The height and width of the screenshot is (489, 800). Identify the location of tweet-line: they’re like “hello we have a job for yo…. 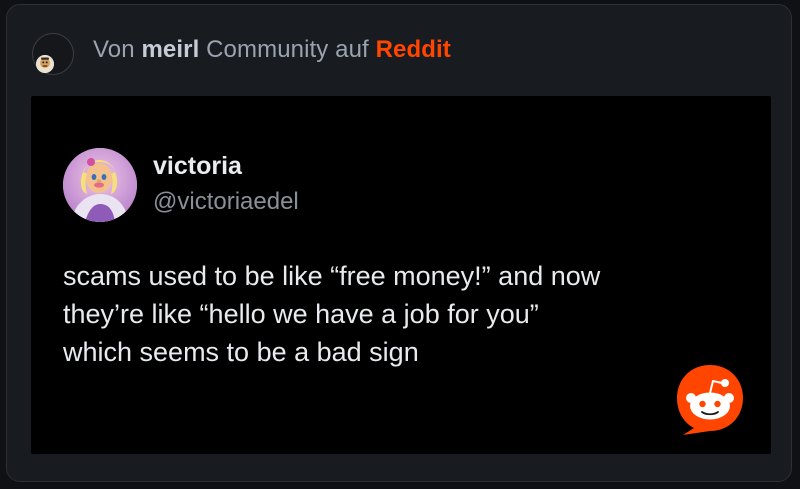
(301, 314).